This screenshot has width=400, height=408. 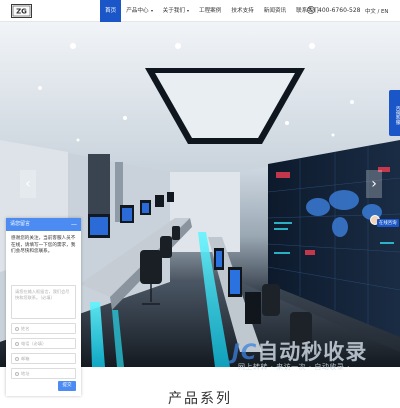 I want to click on nav-cases: 工程案例, so click(x=210, y=11).